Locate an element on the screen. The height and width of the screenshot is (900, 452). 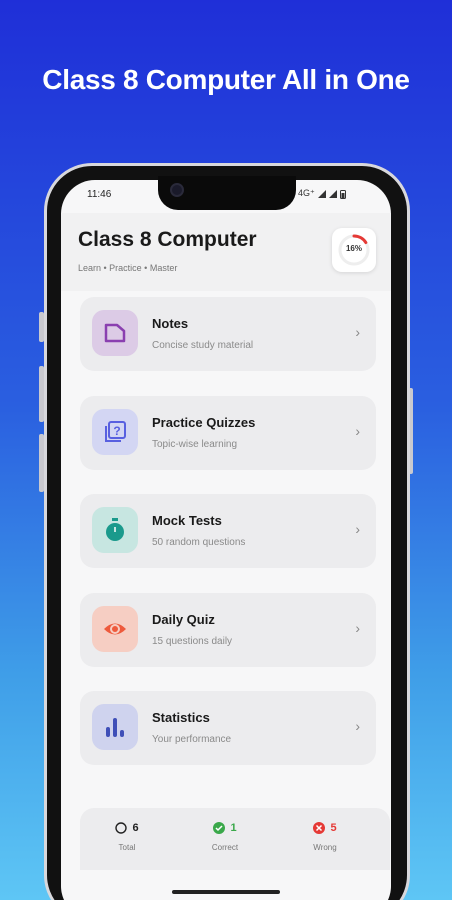
stopwatch-icon is located at coordinates (115, 529).